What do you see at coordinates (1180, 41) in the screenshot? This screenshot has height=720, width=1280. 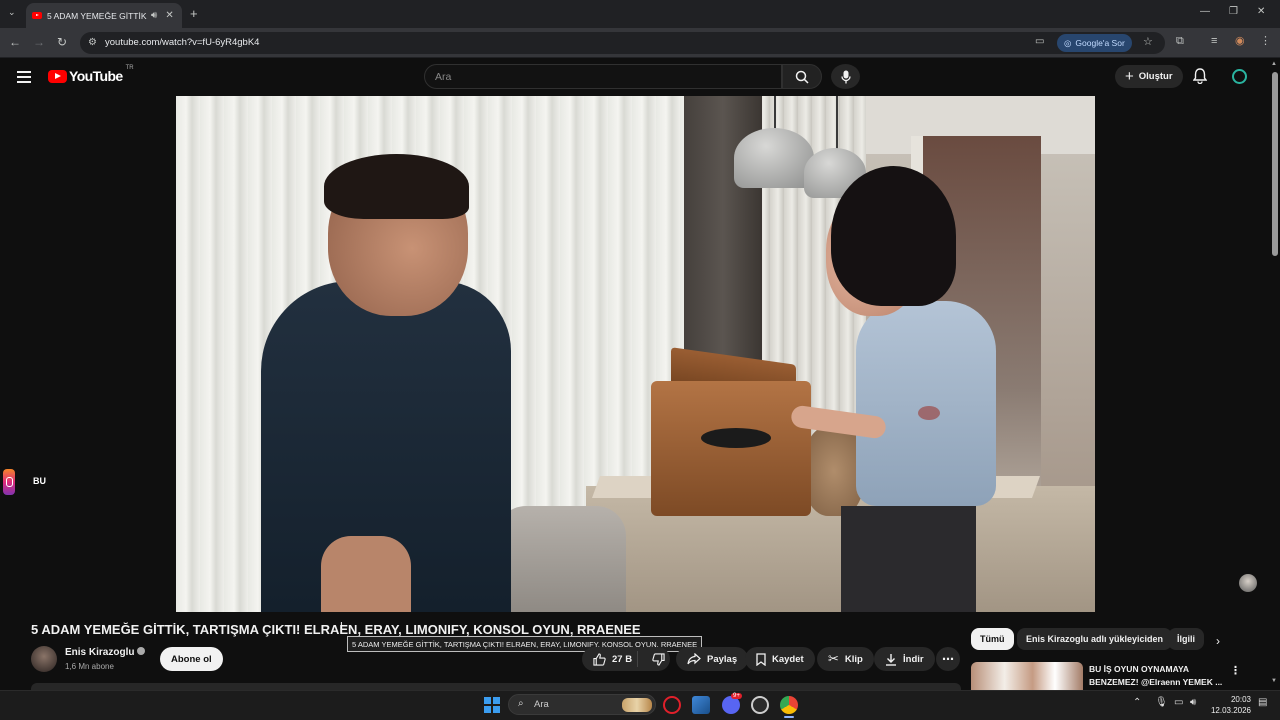 I see `extensions-icon: ⧉` at bounding box center [1180, 41].